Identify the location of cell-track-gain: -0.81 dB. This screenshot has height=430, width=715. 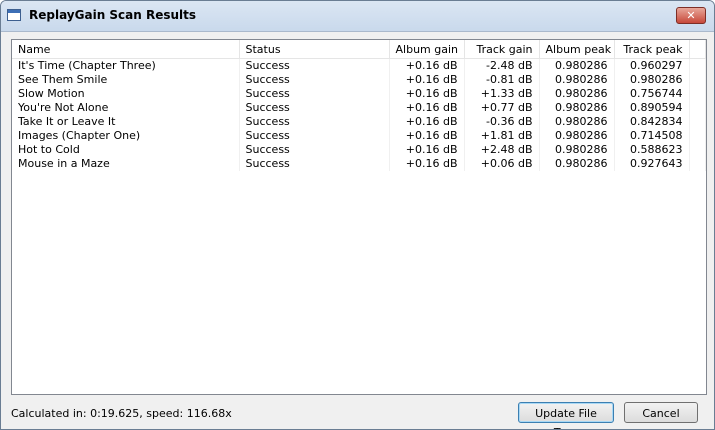
(502, 80).